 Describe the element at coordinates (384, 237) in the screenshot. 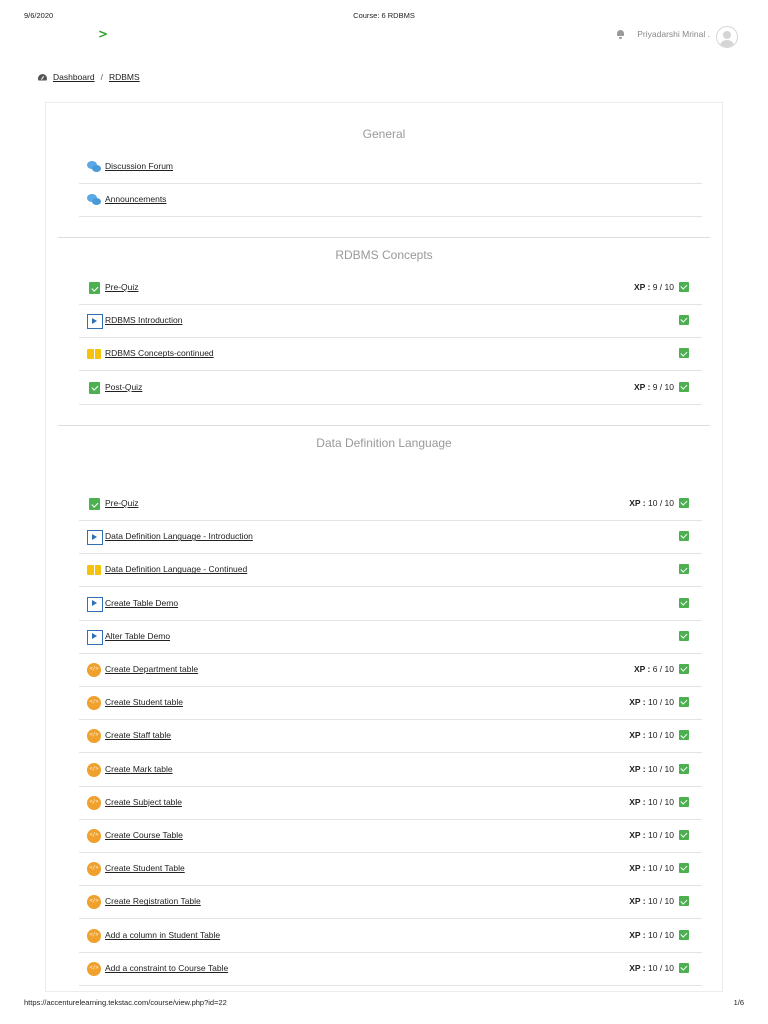

I see `section-divider` at that location.